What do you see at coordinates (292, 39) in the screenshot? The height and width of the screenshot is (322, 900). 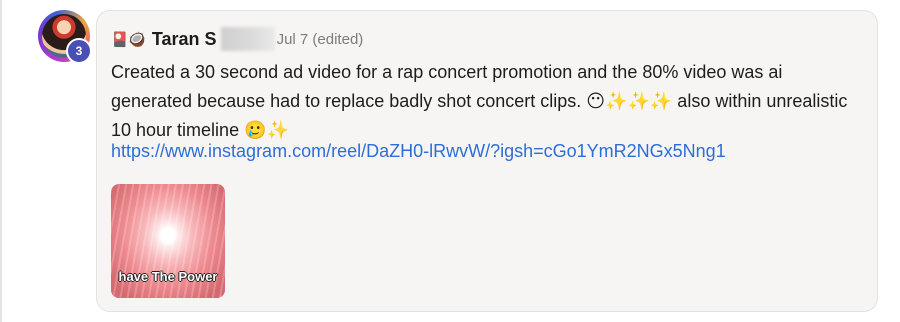 I see `date-text: Jul 7` at bounding box center [292, 39].